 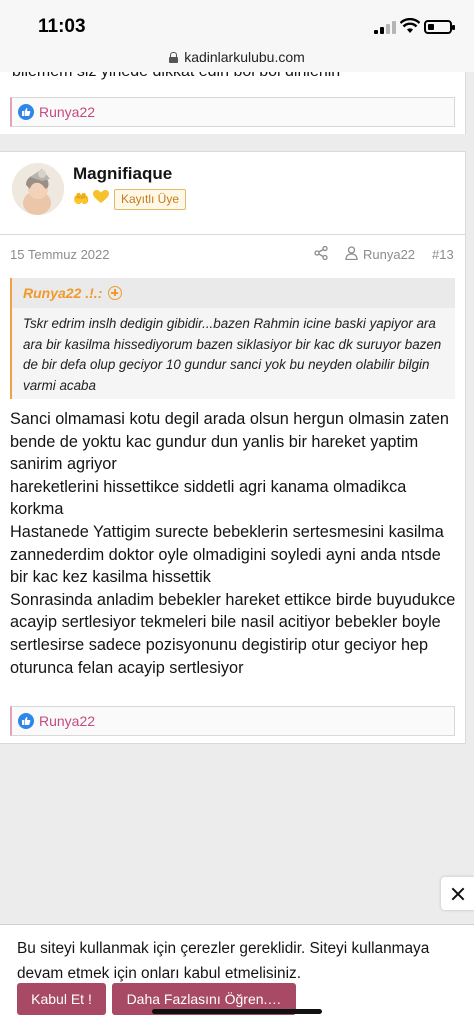 What do you see at coordinates (115, 293) in the screenshot?
I see `expand-quote-icon` at bounding box center [115, 293].